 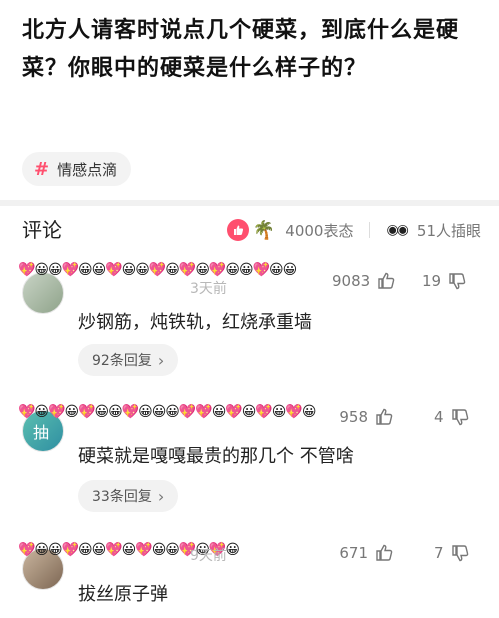 I want to click on insert-count: 51人插眼, so click(x=448, y=230).